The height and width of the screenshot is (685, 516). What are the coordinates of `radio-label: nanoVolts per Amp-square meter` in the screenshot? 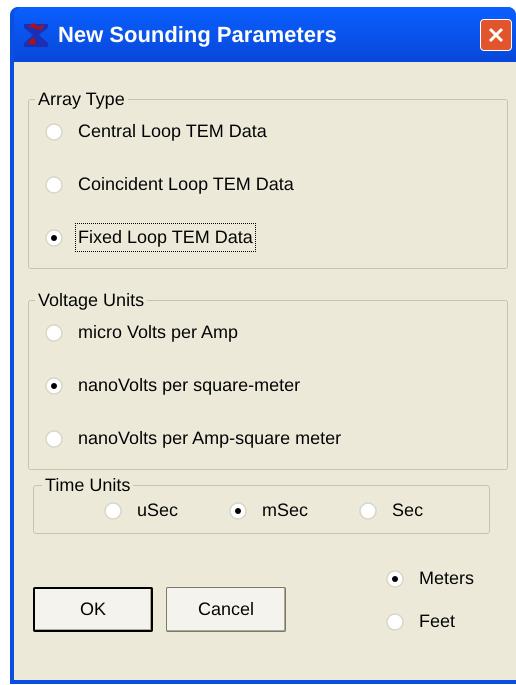 It's located at (209, 438).